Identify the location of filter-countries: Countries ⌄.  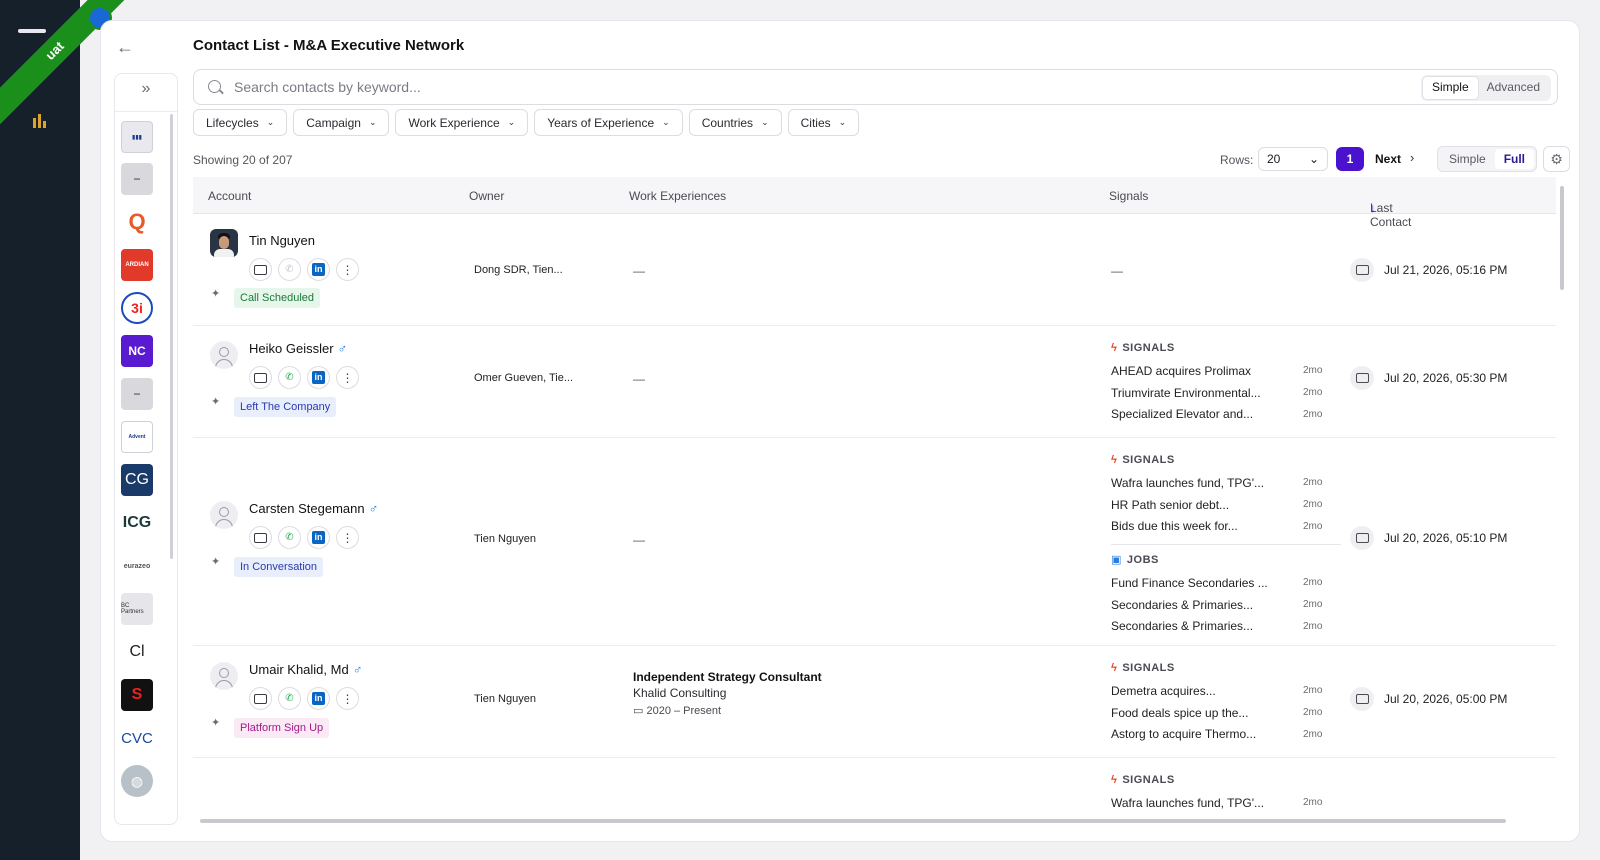
(735, 122).